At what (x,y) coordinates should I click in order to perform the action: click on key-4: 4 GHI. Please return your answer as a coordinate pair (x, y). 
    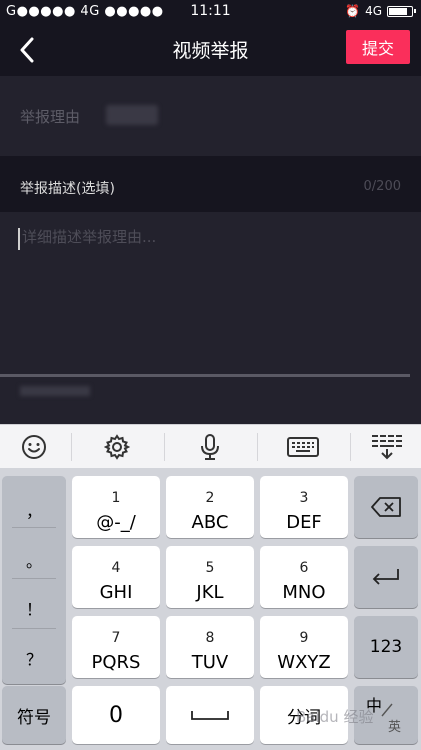
    Looking at the image, I should click on (116, 577).